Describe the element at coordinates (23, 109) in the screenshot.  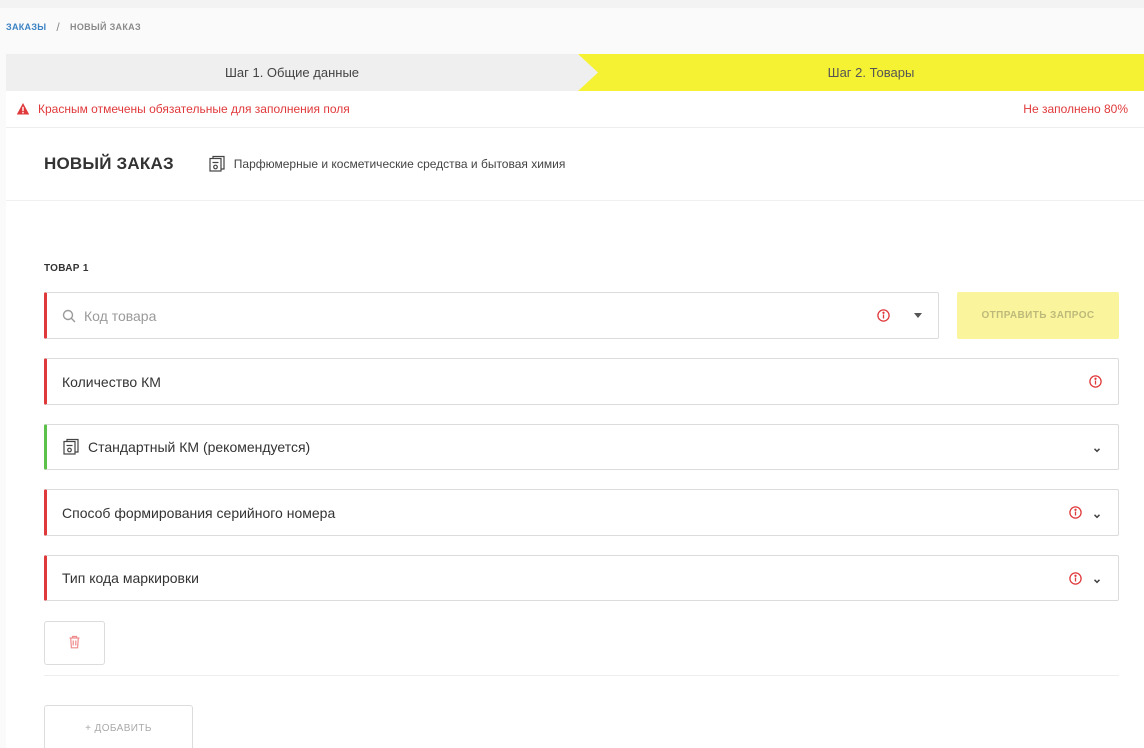
I see `warning-triangle-icon` at that location.